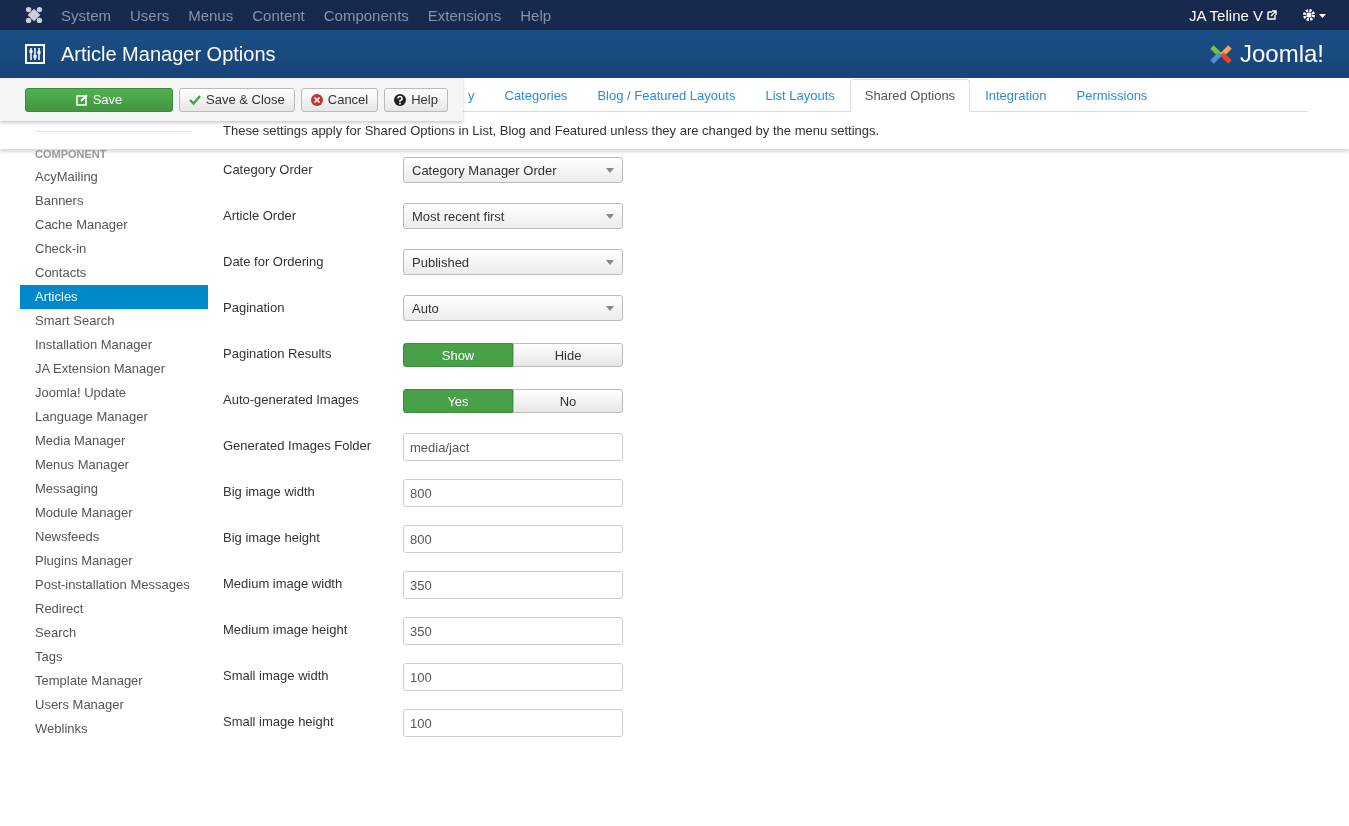  I want to click on dropdown: Most recent first, so click(513, 216).